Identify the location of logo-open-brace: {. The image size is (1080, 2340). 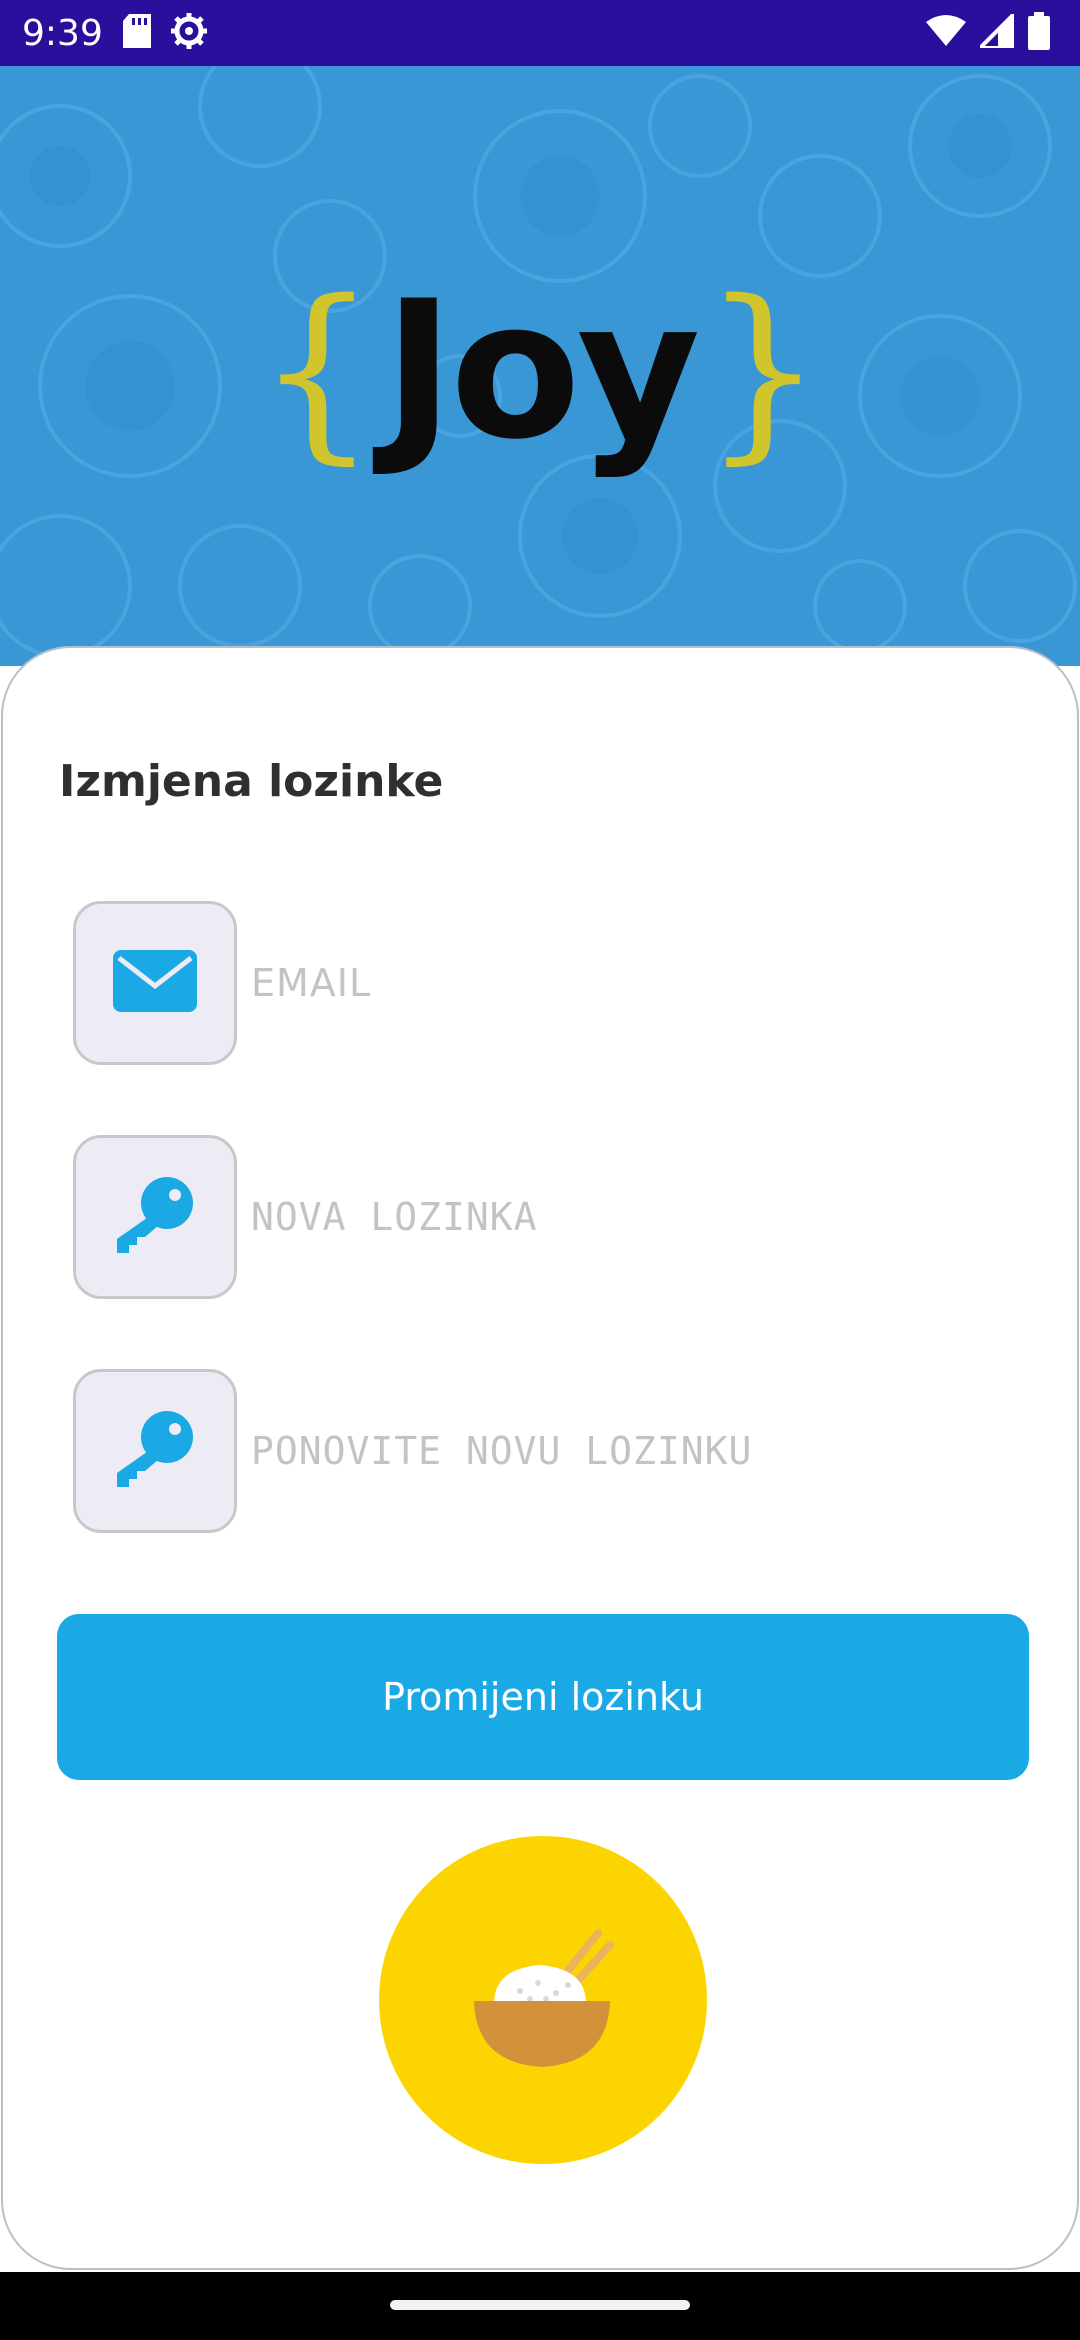
(317, 370).